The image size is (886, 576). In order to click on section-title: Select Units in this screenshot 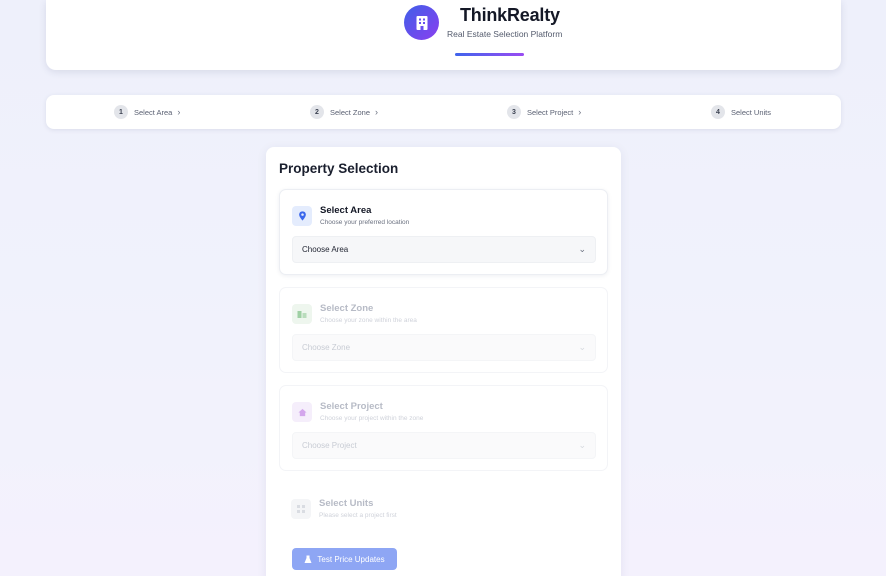, I will do `click(346, 503)`.